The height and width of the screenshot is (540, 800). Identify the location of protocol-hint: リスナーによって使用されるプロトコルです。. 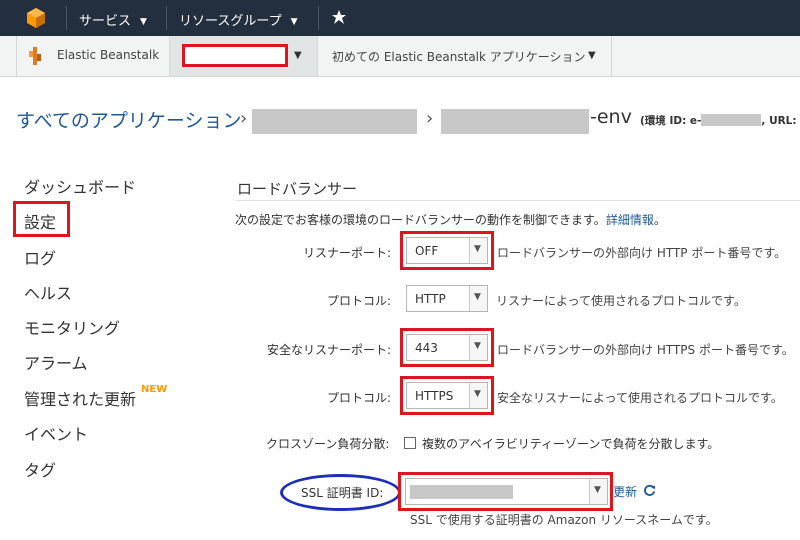
(621, 301).